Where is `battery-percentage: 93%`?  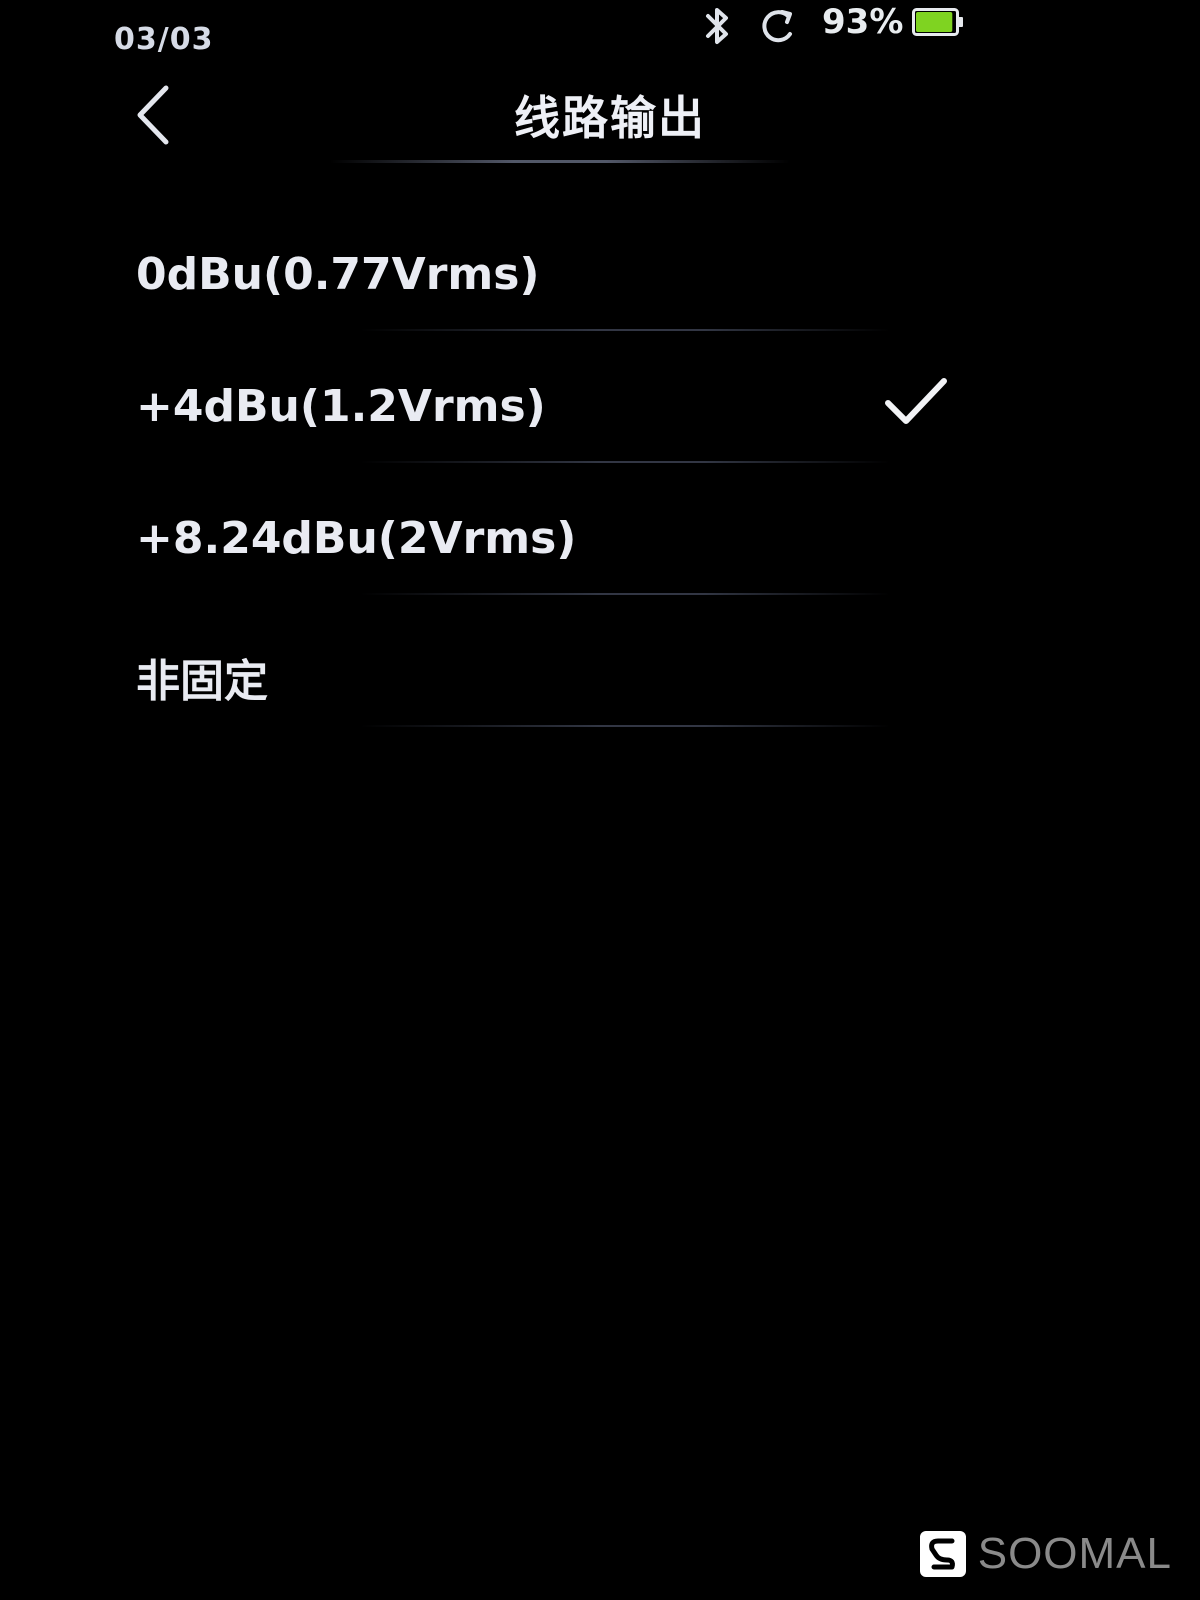 battery-percentage: 93% is located at coordinates (863, 22).